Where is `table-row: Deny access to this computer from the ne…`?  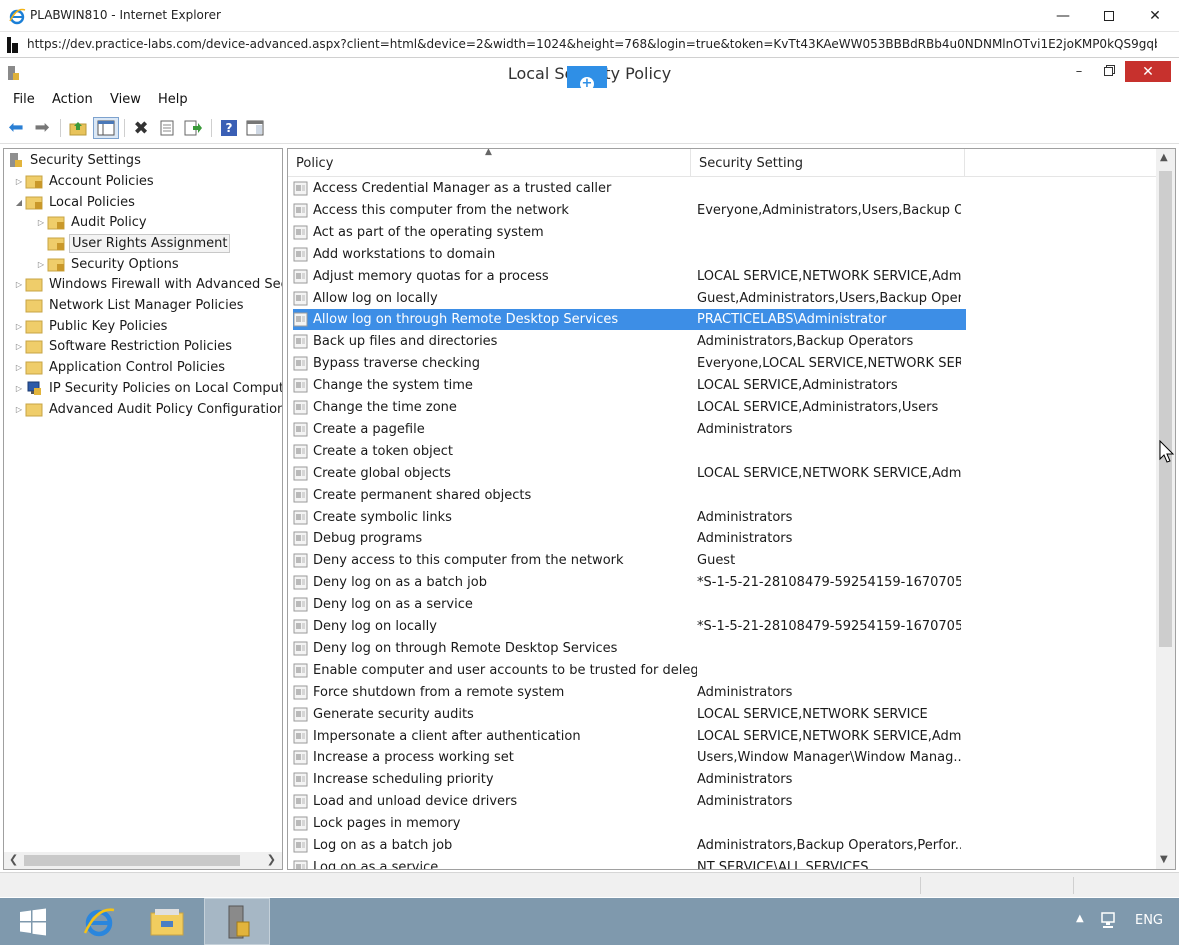 table-row: Deny access to this computer from the ne… is located at coordinates (629, 560).